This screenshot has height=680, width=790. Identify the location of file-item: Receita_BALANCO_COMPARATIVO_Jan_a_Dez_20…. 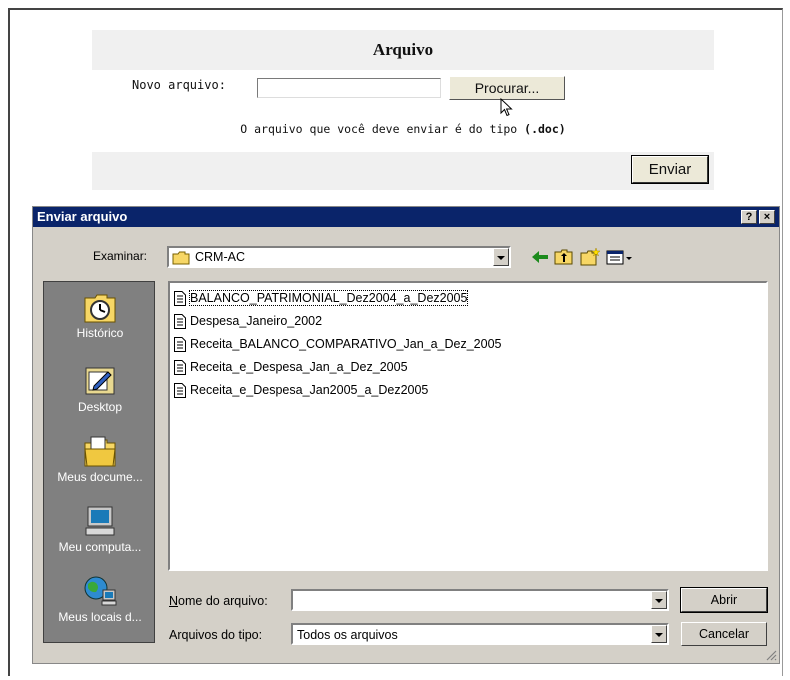
(338, 344).